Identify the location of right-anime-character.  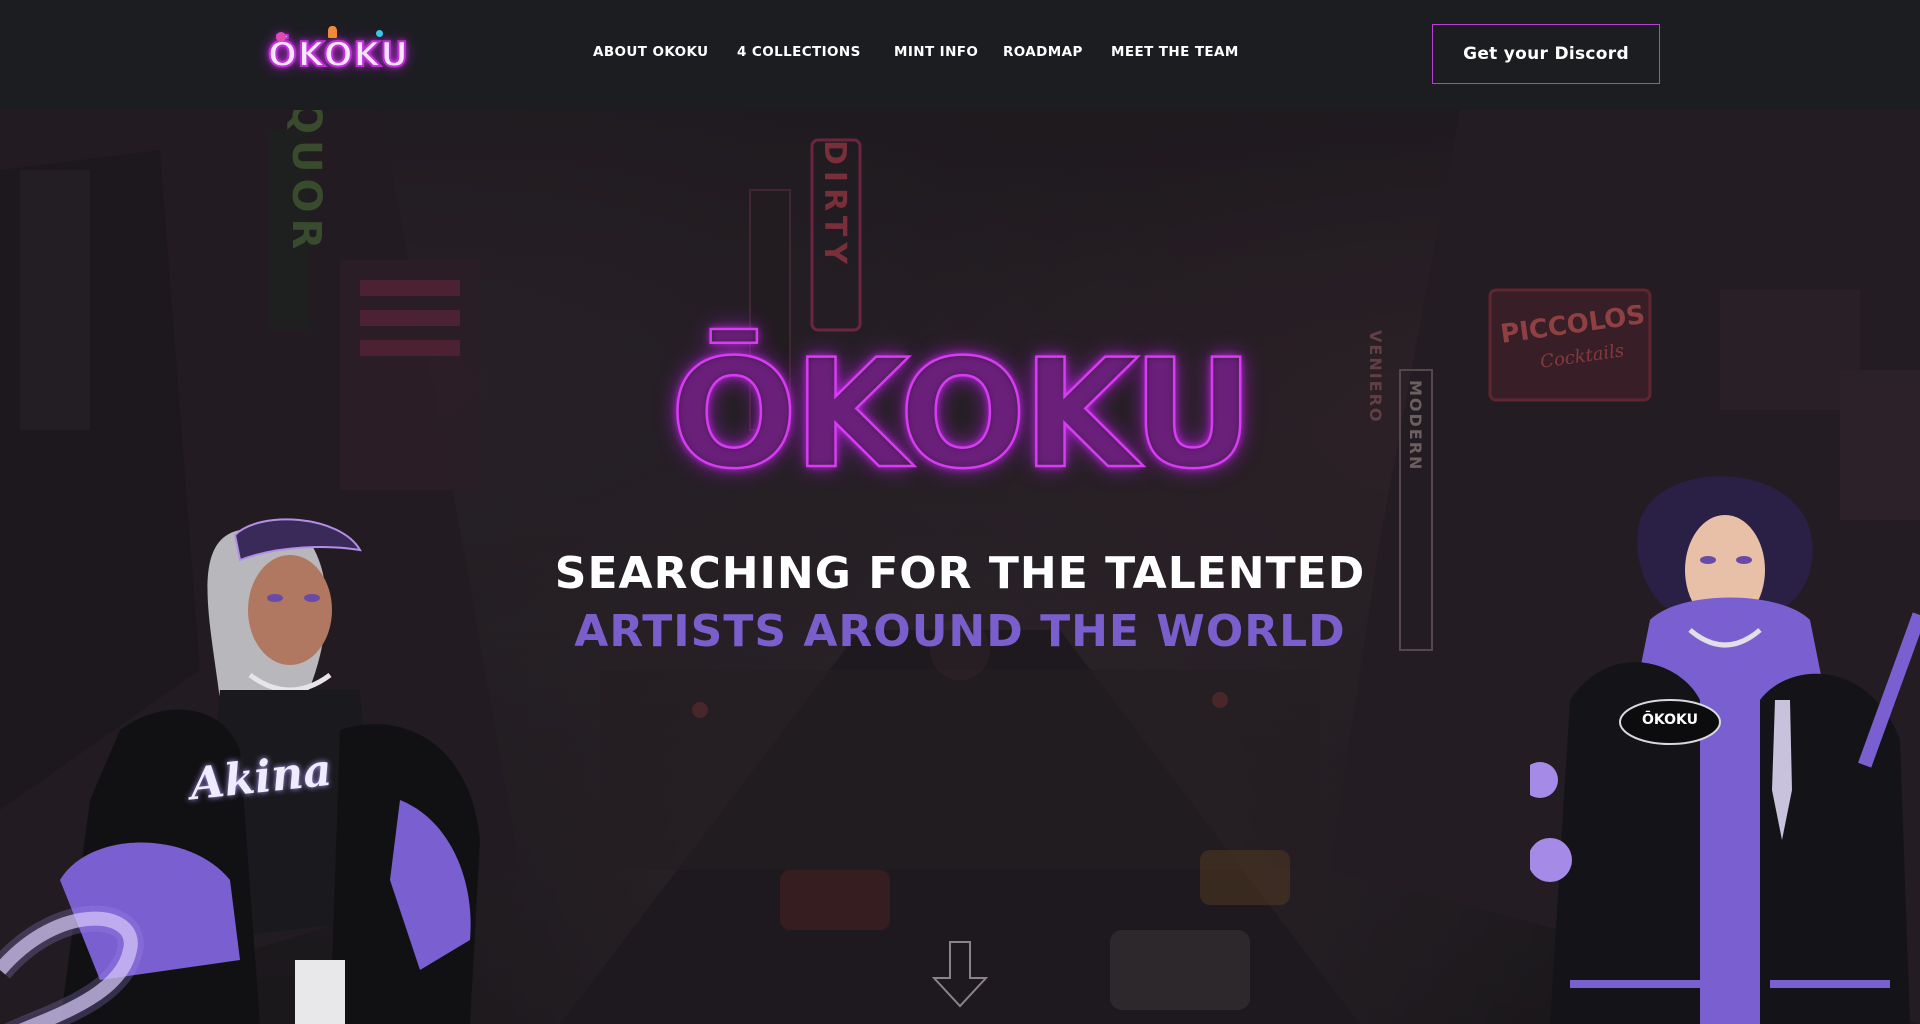
(1725, 750).